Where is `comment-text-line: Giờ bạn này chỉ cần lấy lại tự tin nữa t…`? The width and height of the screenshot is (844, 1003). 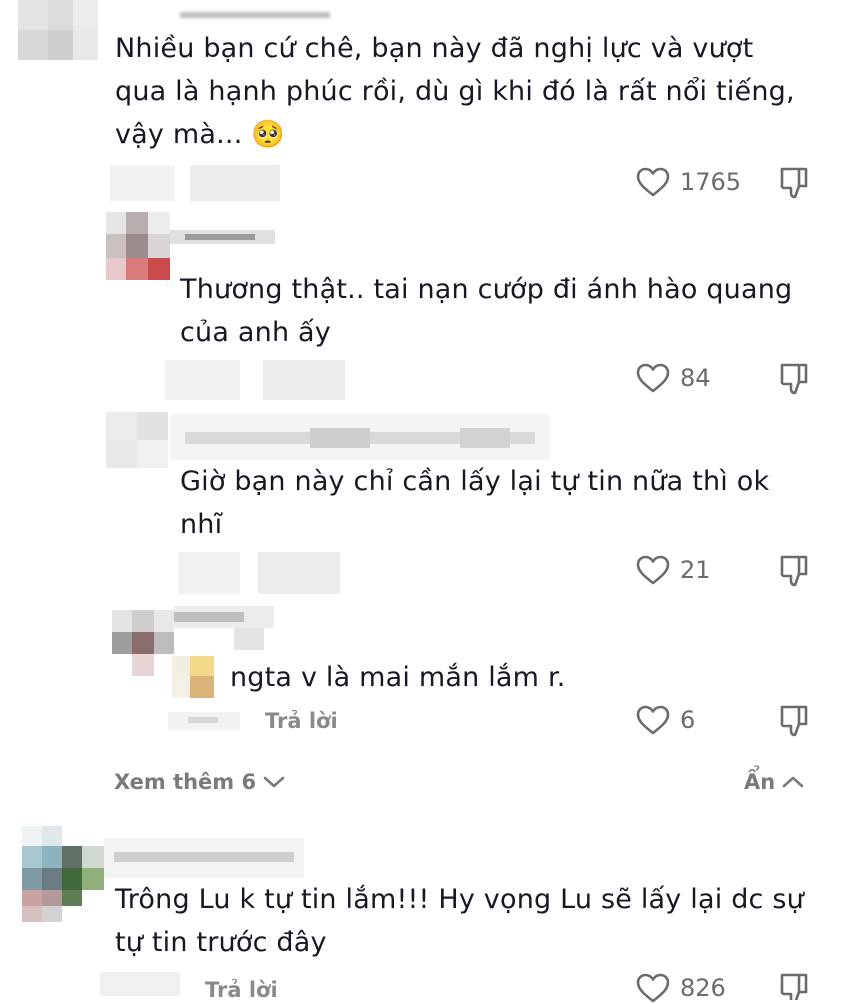
comment-text-line: Giờ bạn này chỉ cần lấy lại tự tin nữa t… is located at coordinates (475, 481).